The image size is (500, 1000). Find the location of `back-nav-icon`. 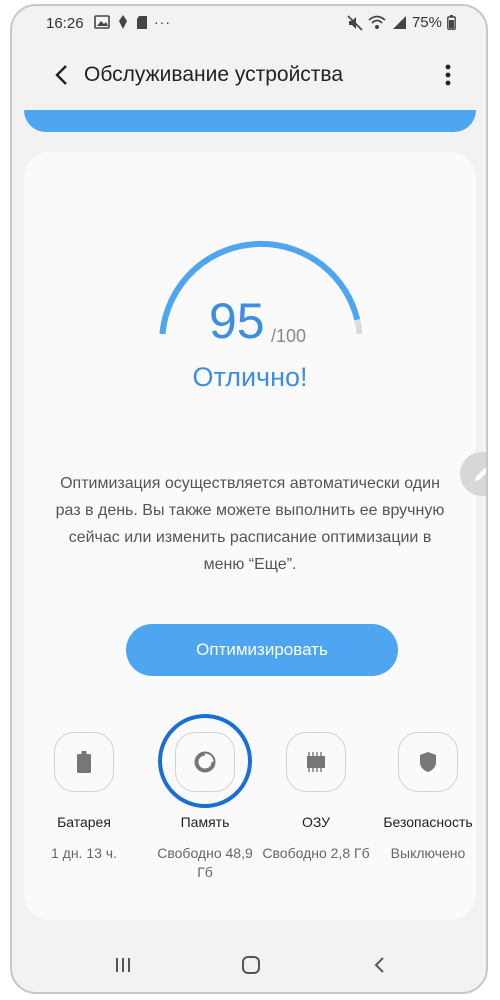

back-nav-icon is located at coordinates (379, 965).